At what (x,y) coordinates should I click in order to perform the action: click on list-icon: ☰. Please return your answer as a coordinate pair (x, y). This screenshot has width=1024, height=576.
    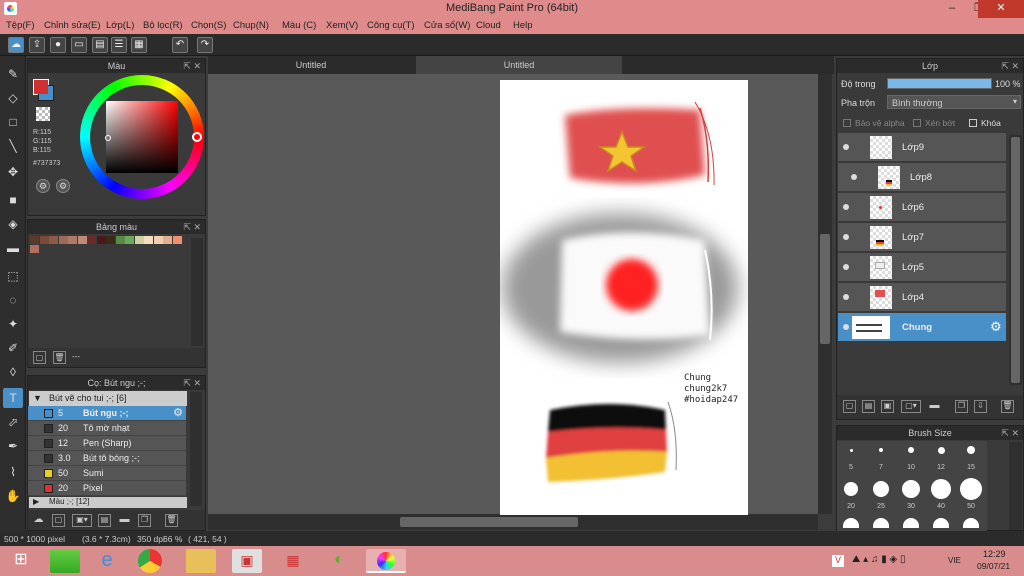
    Looking at the image, I should click on (119, 45).